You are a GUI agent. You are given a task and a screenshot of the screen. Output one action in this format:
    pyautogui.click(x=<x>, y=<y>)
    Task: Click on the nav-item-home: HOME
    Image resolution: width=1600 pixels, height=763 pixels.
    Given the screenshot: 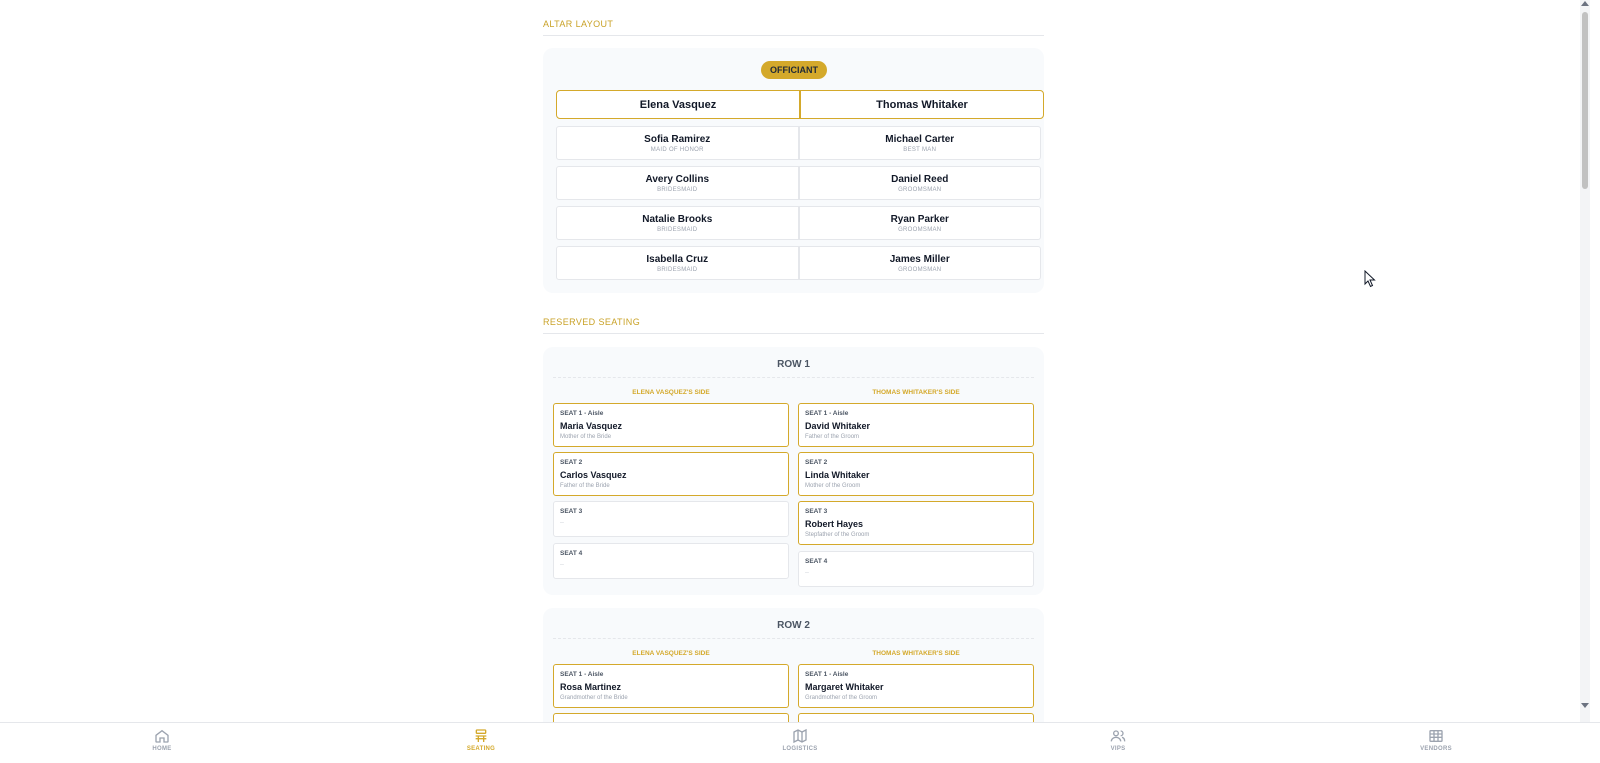 What is the action you would take?
    pyautogui.click(x=162, y=740)
    